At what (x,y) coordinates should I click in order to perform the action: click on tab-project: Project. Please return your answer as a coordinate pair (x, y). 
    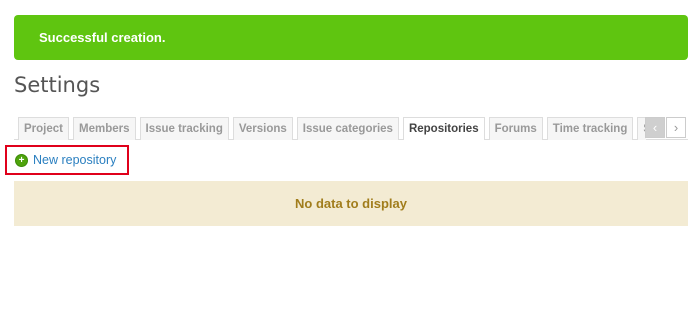
    Looking at the image, I should click on (43, 128).